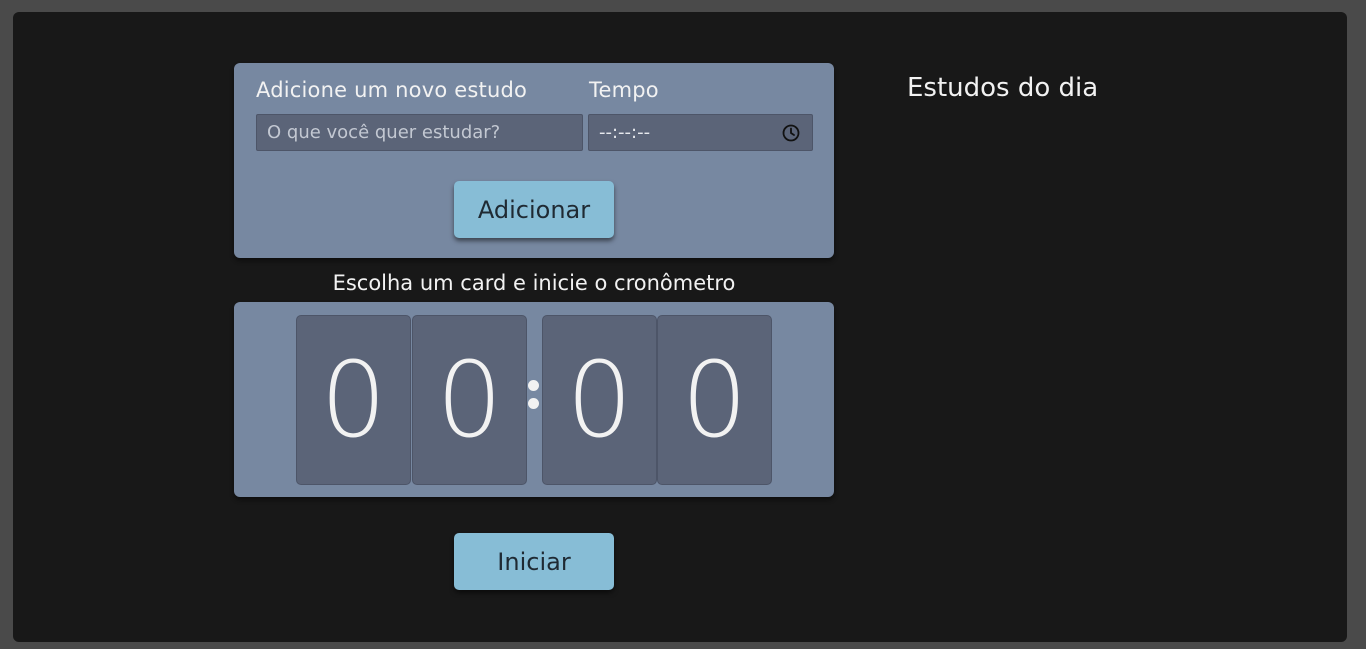  I want to click on colon-dot-top, so click(533, 385).